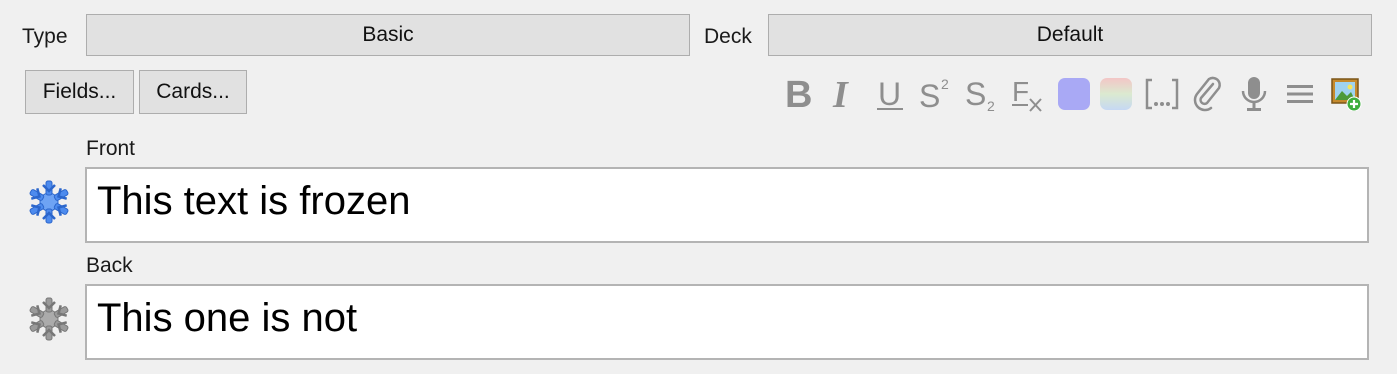 Image resolution: width=1397 pixels, height=374 pixels. I want to click on back-field-label: Back, so click(109, 265).